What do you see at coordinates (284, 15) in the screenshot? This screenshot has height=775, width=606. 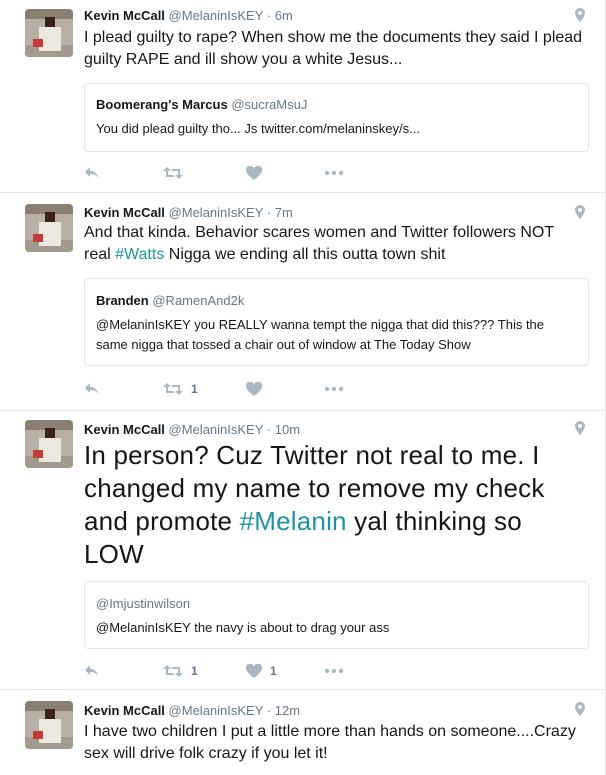 I see `timestamp: 6m` at bounding box center [284, 15].